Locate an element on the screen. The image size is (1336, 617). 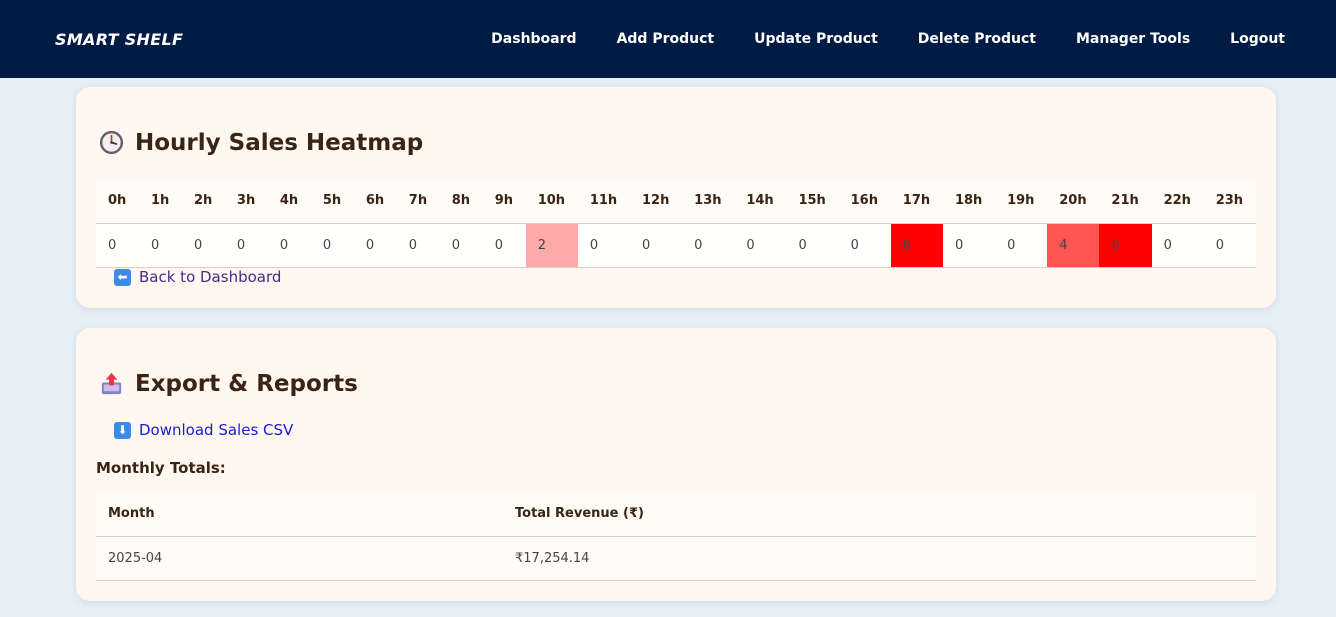
hour-header: 21h is located at coordinates (1125, 201).